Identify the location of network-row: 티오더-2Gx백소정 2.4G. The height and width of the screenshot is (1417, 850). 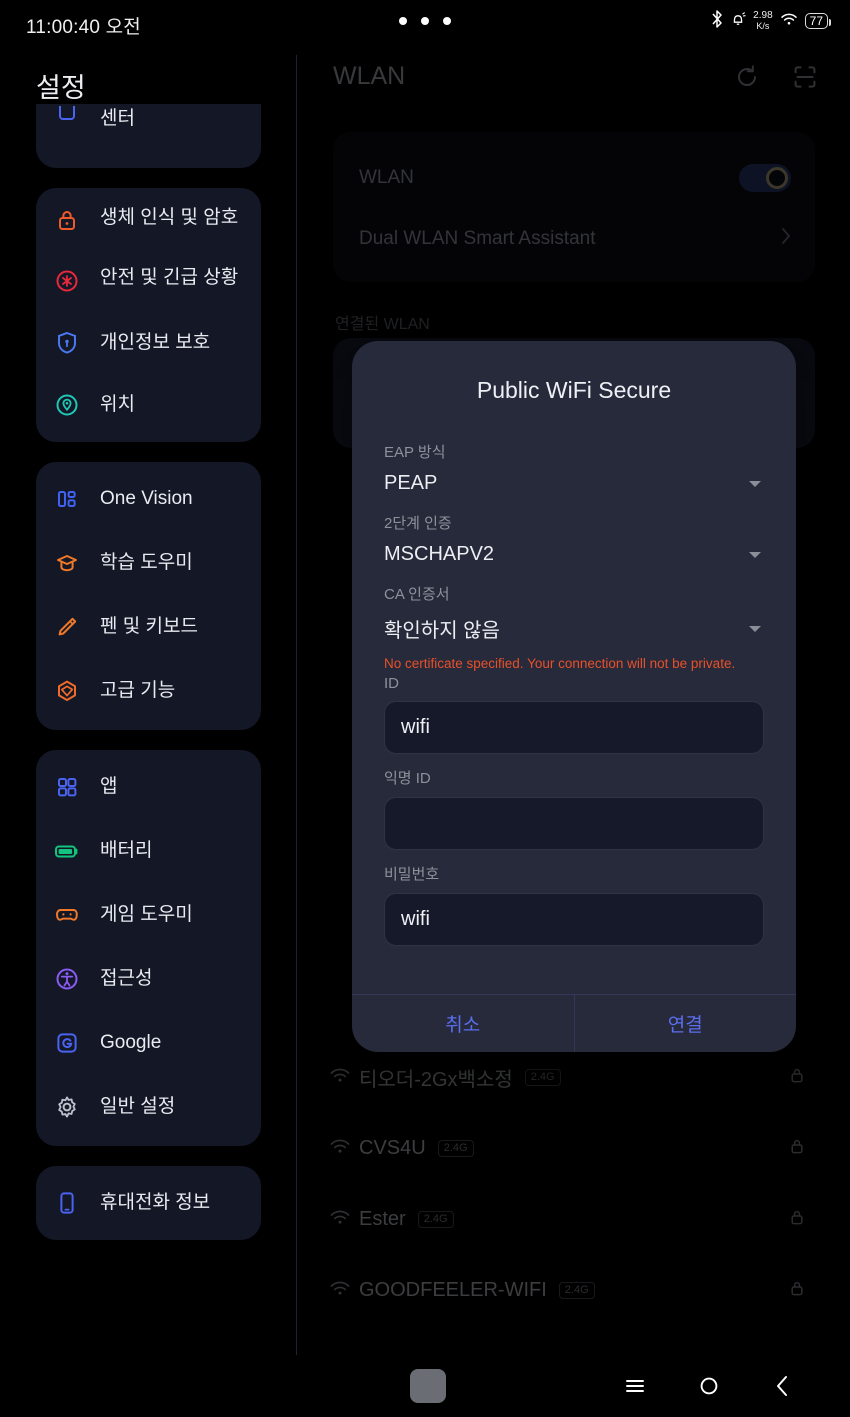
(573, 1077).